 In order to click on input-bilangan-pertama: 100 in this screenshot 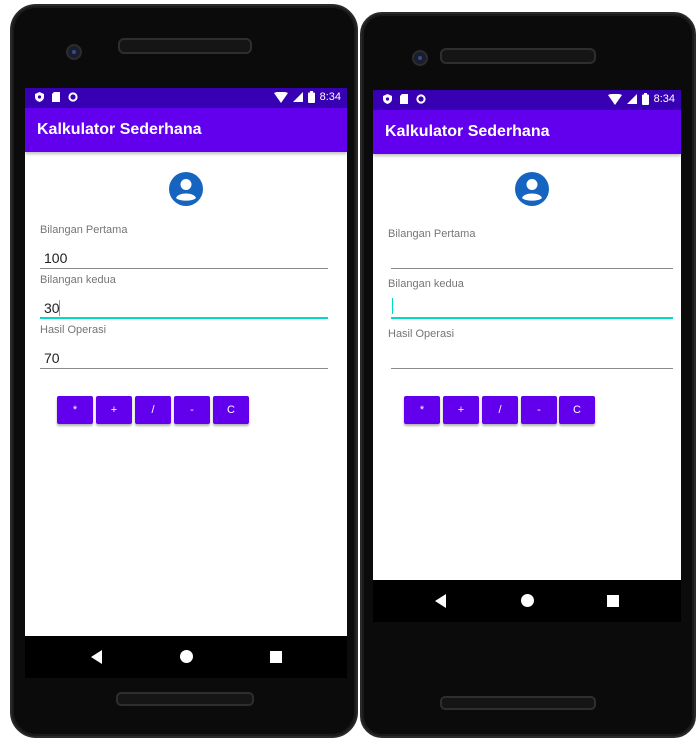, I will do `click(55, 258)`.